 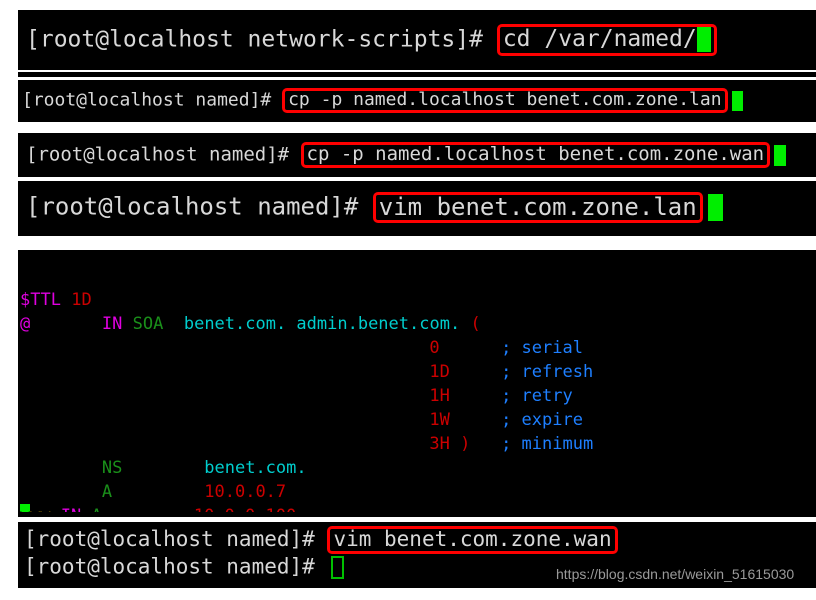 What do you see at coordinates (537, 396) in the screenshot?
I see `zonefile-token: ; retry` at bounding box center [537, 396].